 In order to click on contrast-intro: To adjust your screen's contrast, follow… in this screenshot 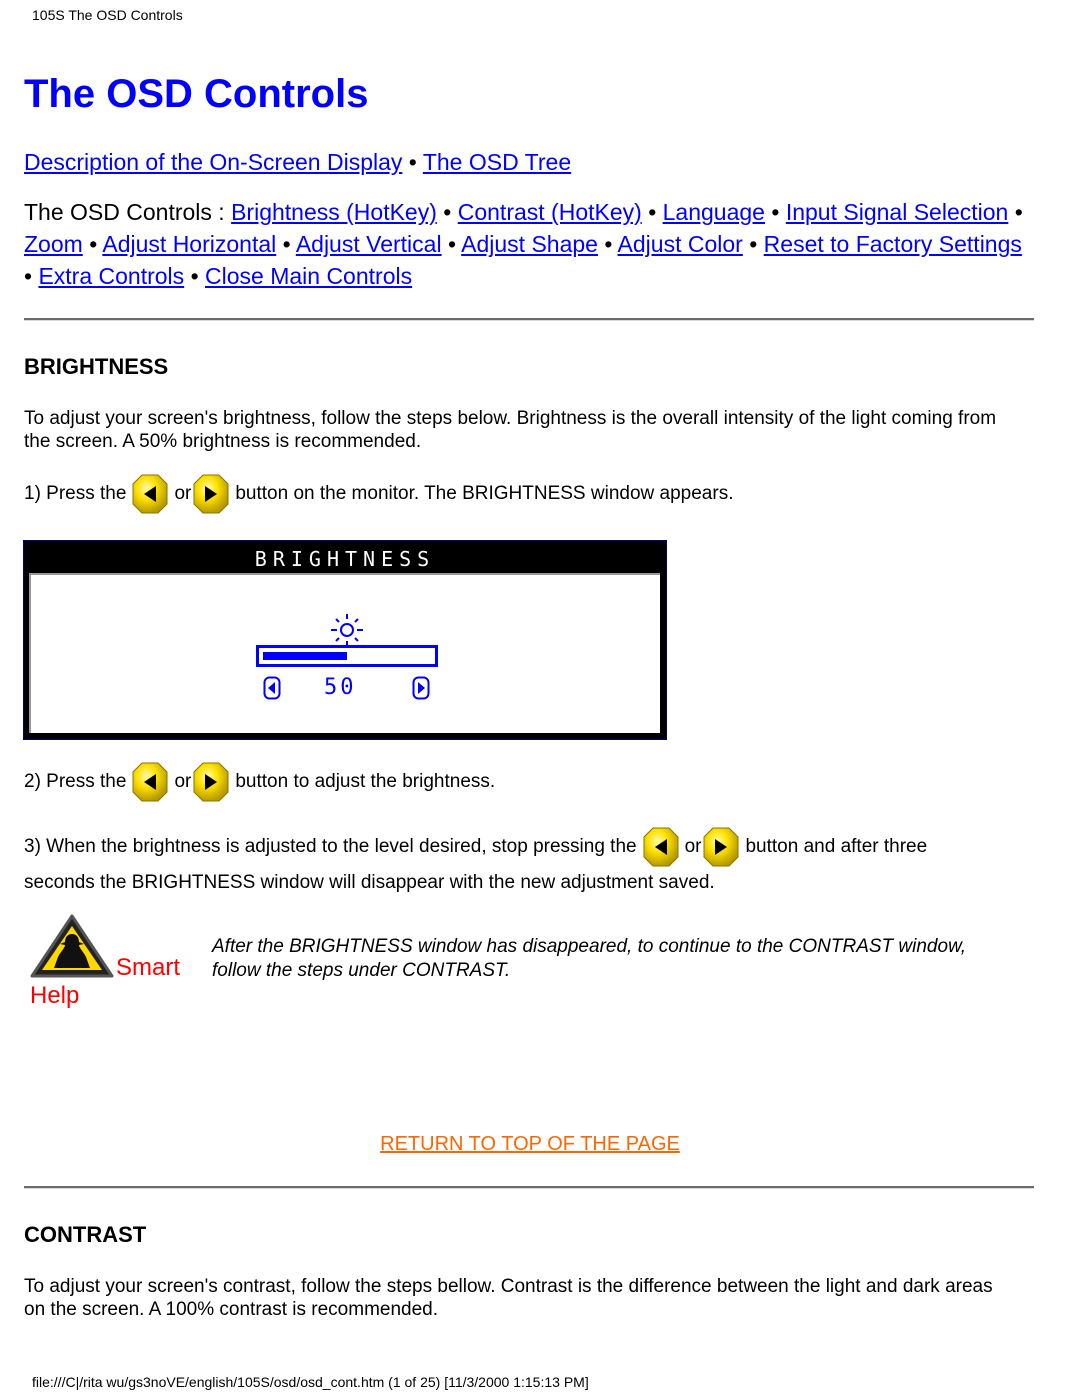, I will do `click(508, 1298)`.